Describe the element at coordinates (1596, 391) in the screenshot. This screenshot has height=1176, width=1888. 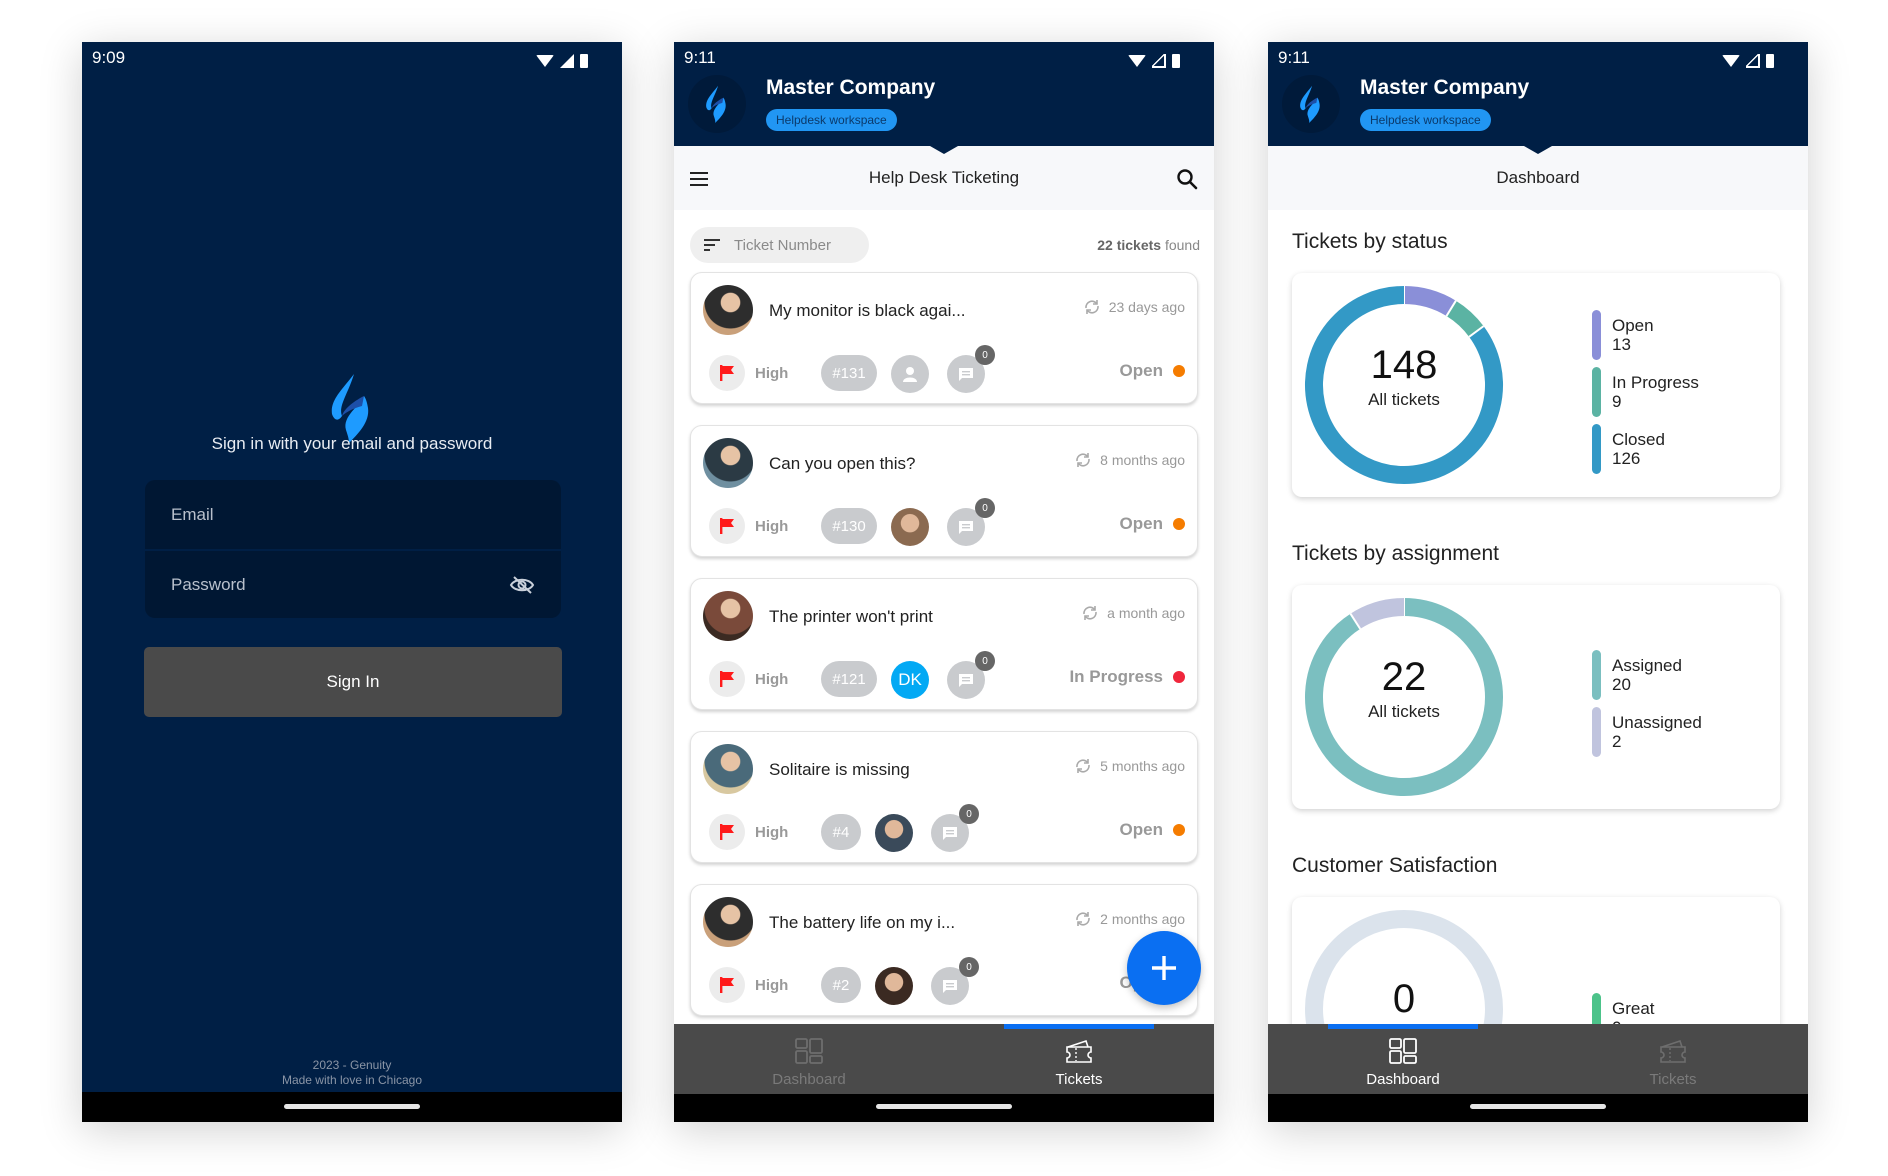
I see `legend-swatch` at that location.